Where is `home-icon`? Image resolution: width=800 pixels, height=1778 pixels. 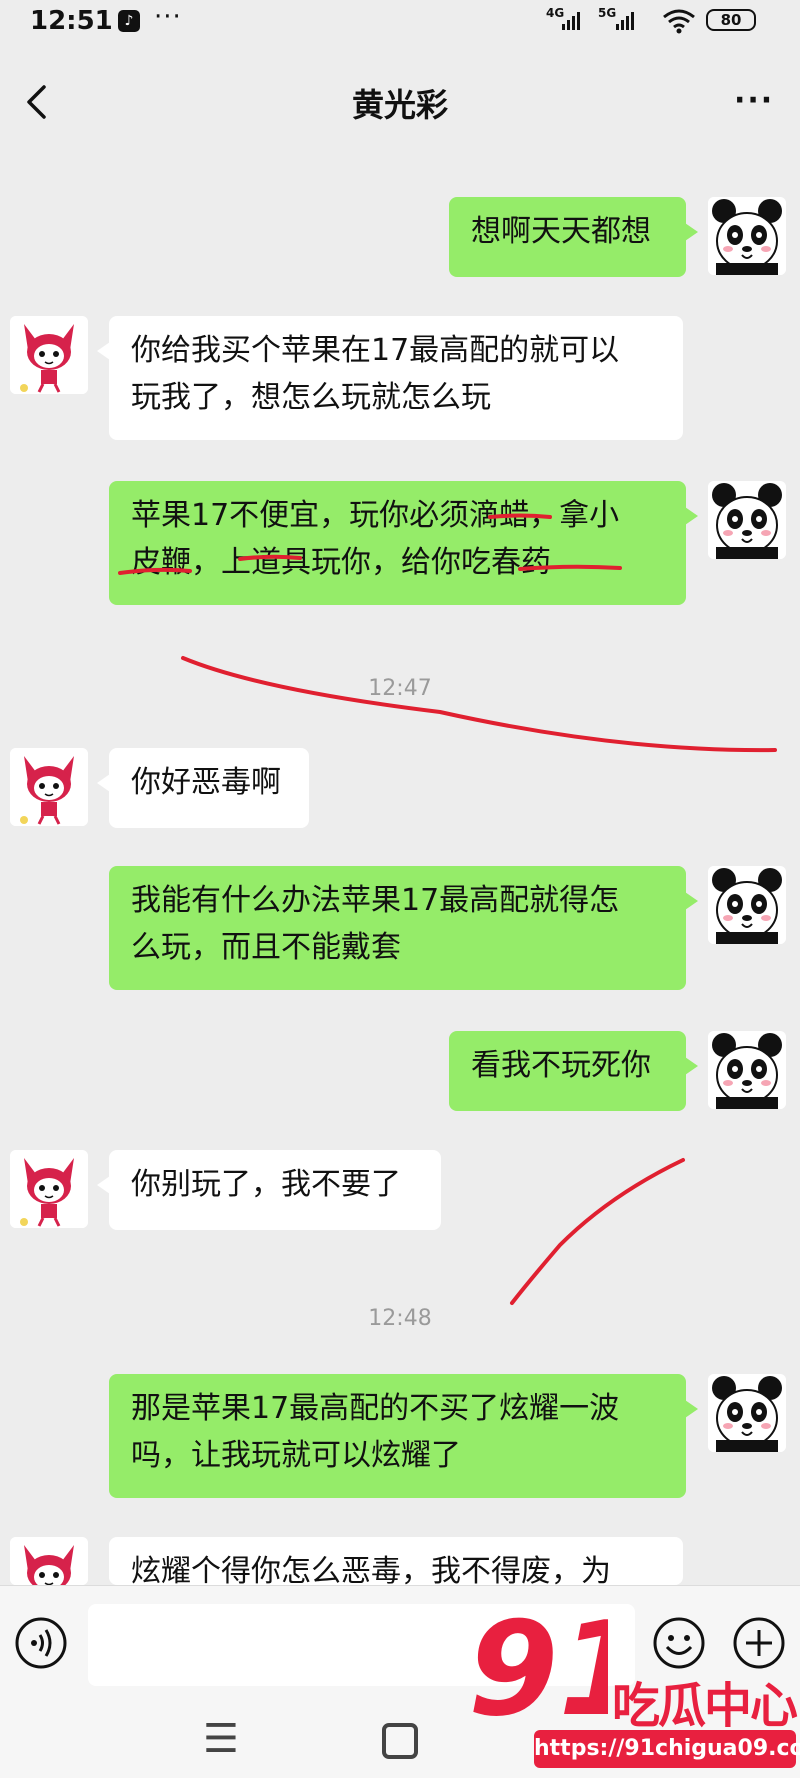
home-icon is located at coordinates (400, 1741).